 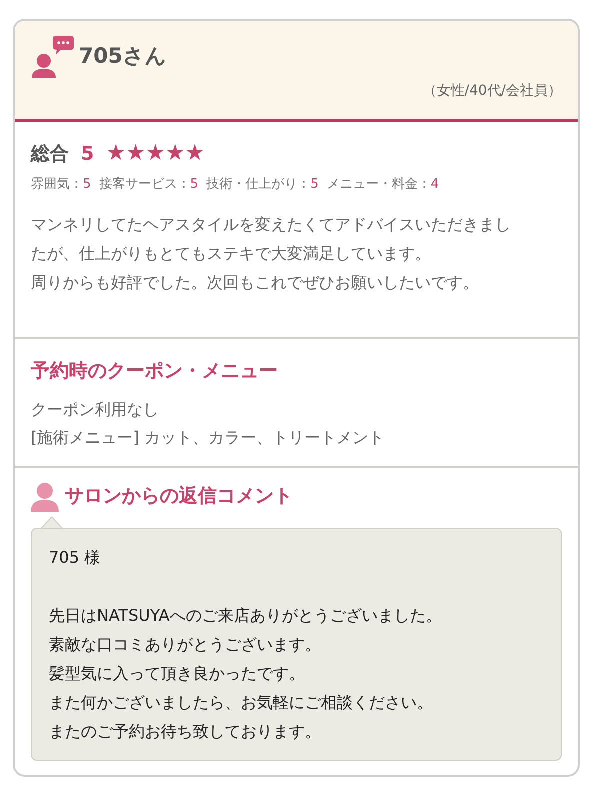 I want to click on reply-line: また何かございましたら、お気軽にご相談ください。, so click(x=241, y=703).